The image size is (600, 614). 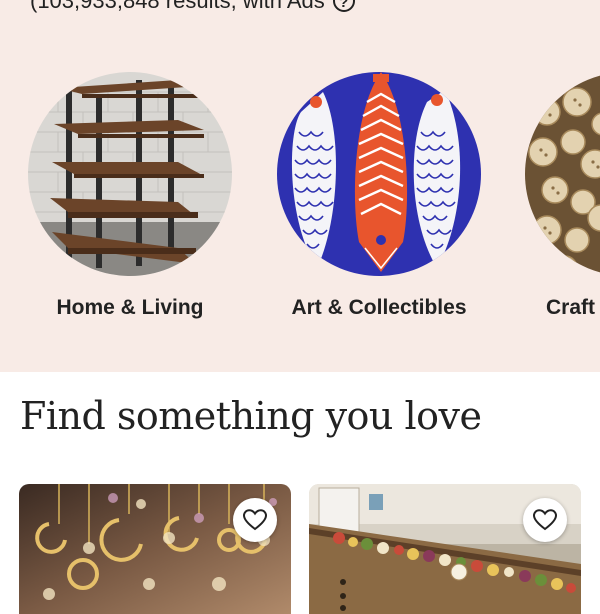 What do you see at coordinates (571, 307) in the screenshot?
I see `category-label-craft: Craft` at bounding box center [571, 307].